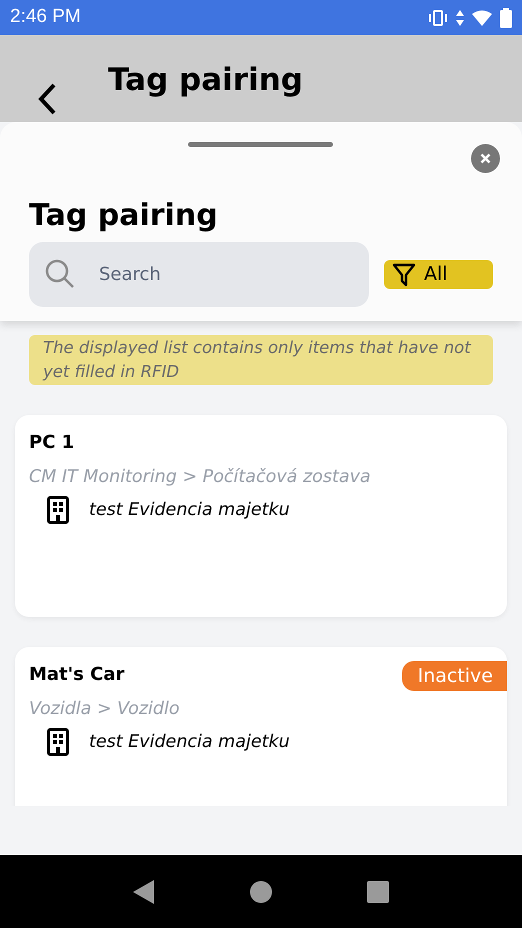 The image size is (522, 928). What do you see at coordinates (404, 274) in the screenshot?
I see `filter-icon` at bounding box center [404, 274].